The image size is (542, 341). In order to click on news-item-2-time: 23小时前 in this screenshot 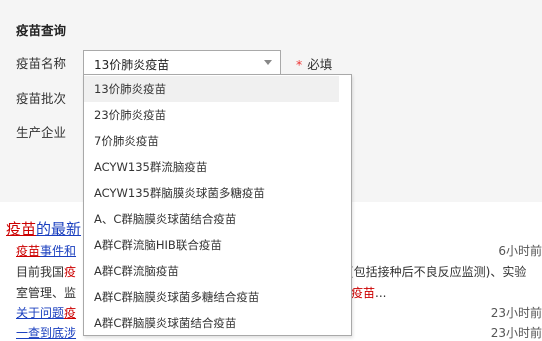, I will do `click(516, 313)`.